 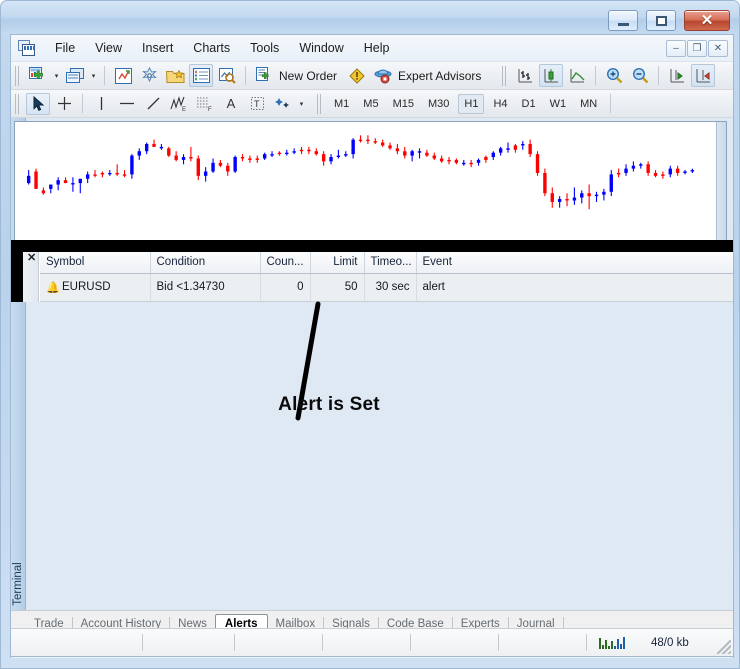 What do you see at coordinates (56, 75) in the screenshot?
I see `new-chart-dropdown-icon: ▾` at bounding box center [56, 75].